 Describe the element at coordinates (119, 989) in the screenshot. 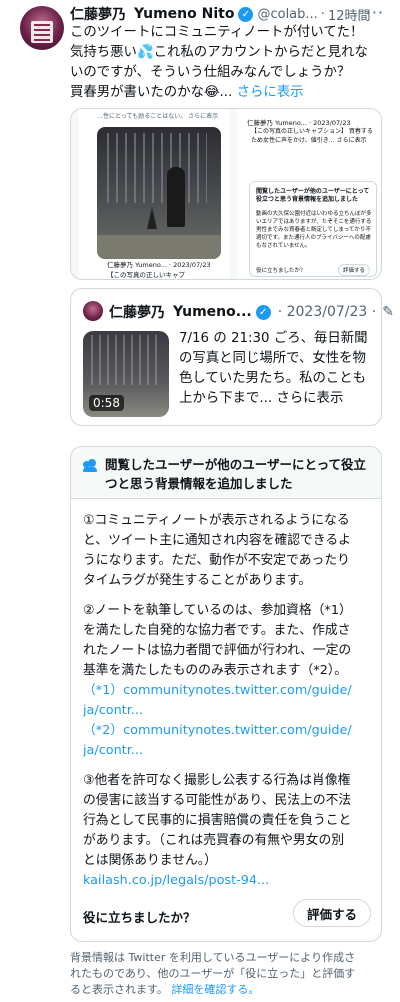

I see `footer-line: ると表示されます。` at that location.